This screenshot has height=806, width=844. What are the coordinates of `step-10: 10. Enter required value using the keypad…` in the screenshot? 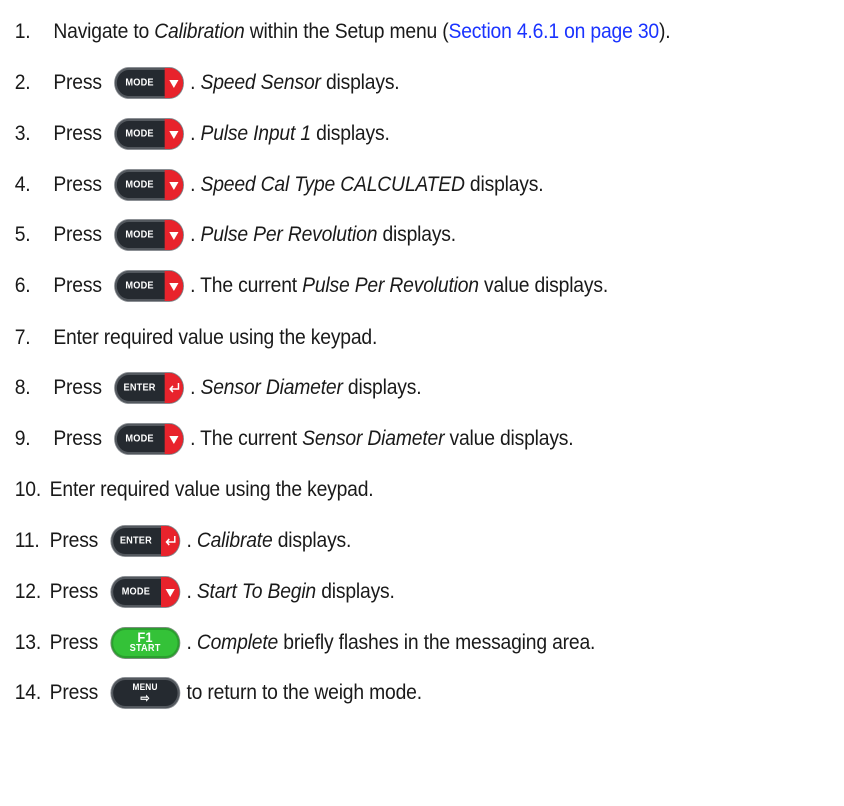 It's located at (388, 490).